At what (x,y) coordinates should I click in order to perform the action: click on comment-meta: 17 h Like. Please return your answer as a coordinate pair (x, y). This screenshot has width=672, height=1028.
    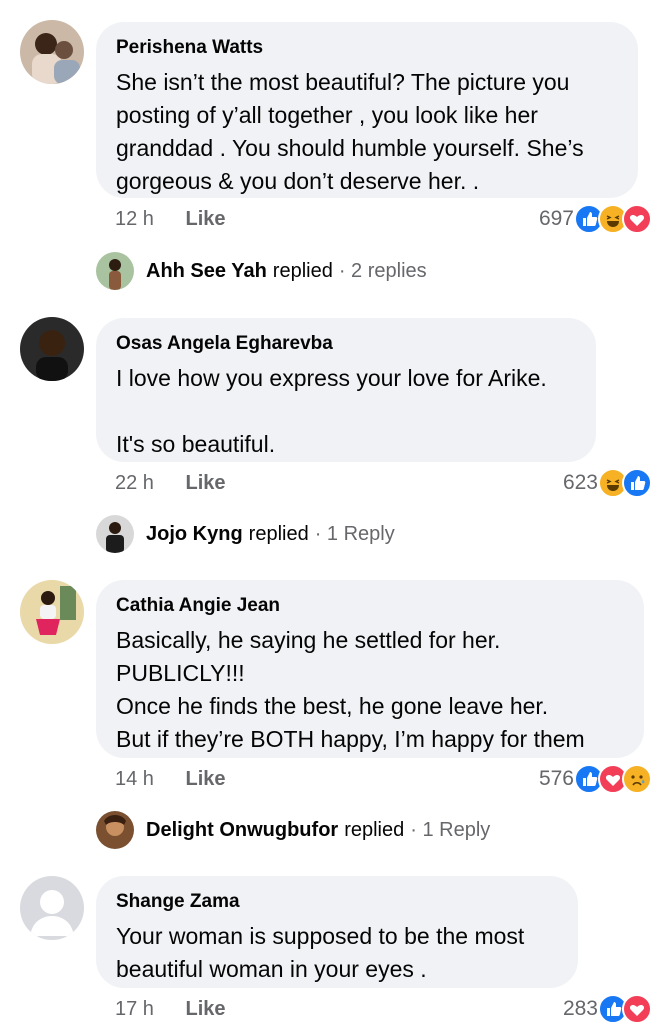
    Looking at the image, I should click on (170, 1009).